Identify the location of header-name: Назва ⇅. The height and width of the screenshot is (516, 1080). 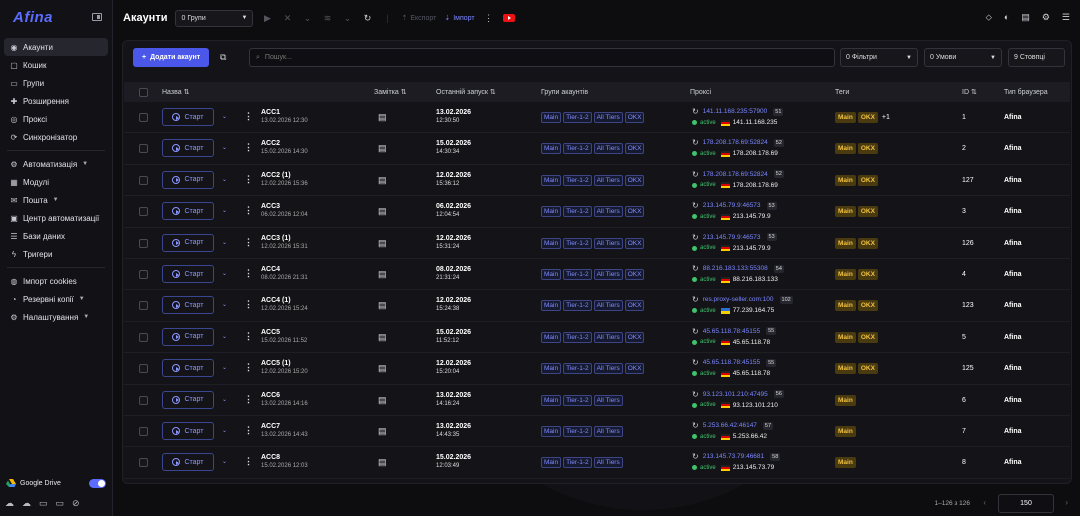
(175, 92).